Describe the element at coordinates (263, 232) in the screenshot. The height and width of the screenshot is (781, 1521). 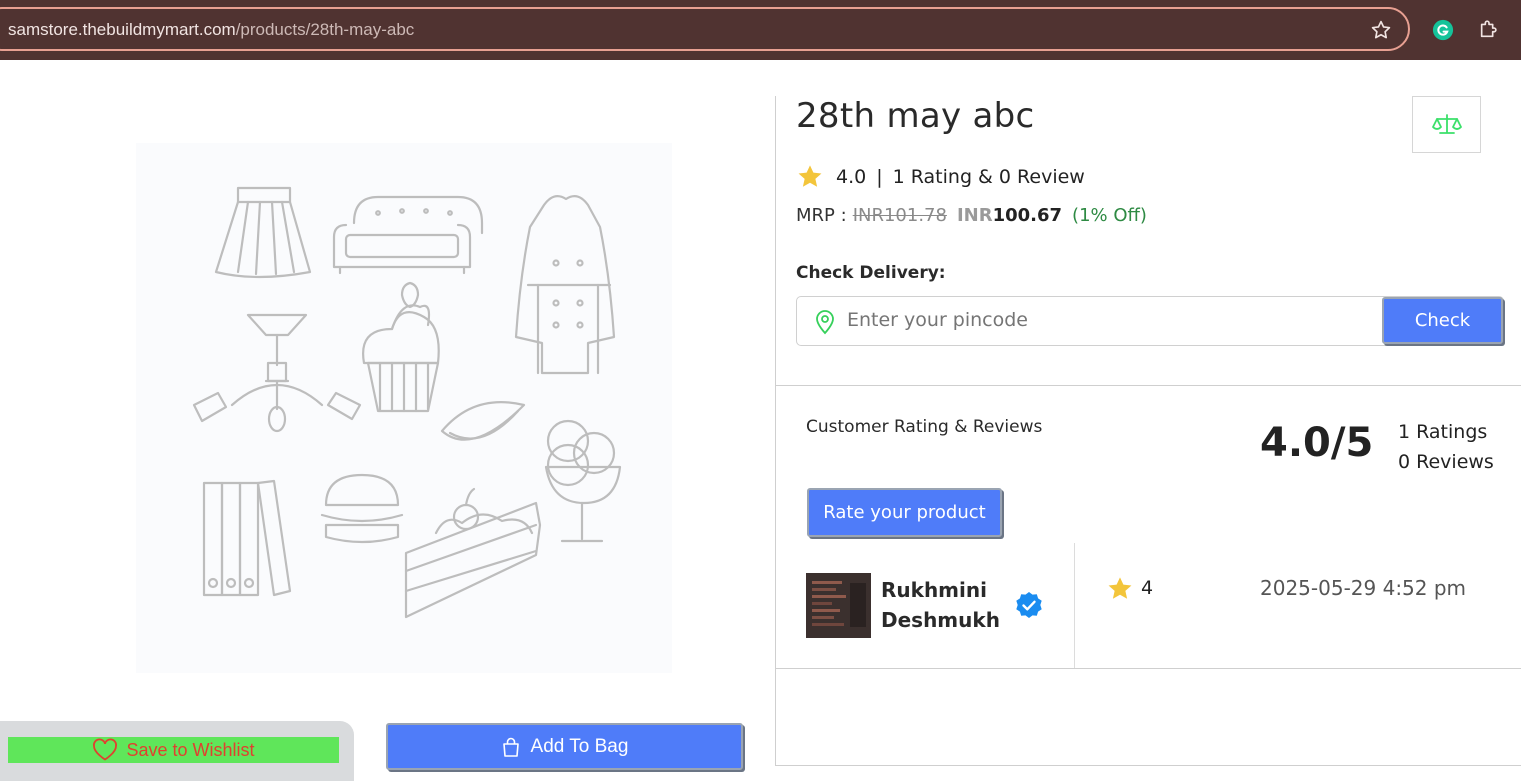
I see `skirt-drawing` at that location.